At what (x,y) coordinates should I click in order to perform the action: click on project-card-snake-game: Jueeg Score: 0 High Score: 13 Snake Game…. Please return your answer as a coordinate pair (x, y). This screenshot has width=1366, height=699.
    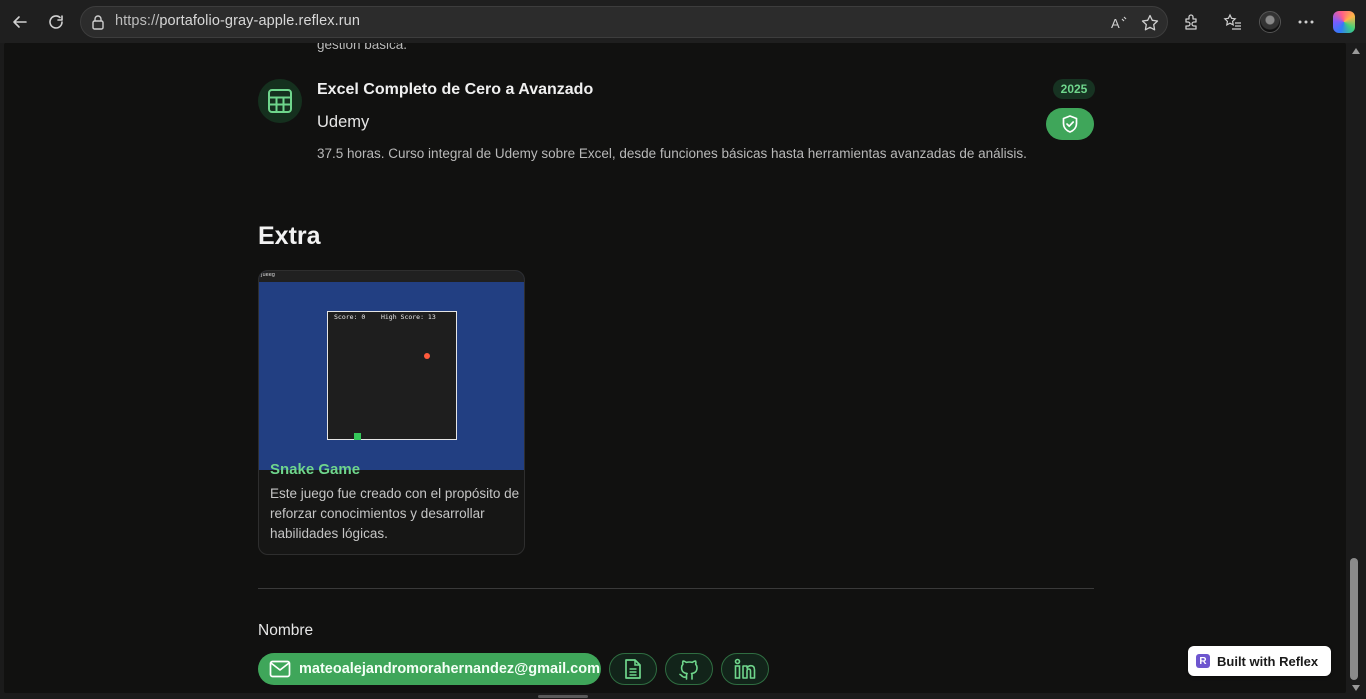
    Looking at the image, I should click on (391, 412).